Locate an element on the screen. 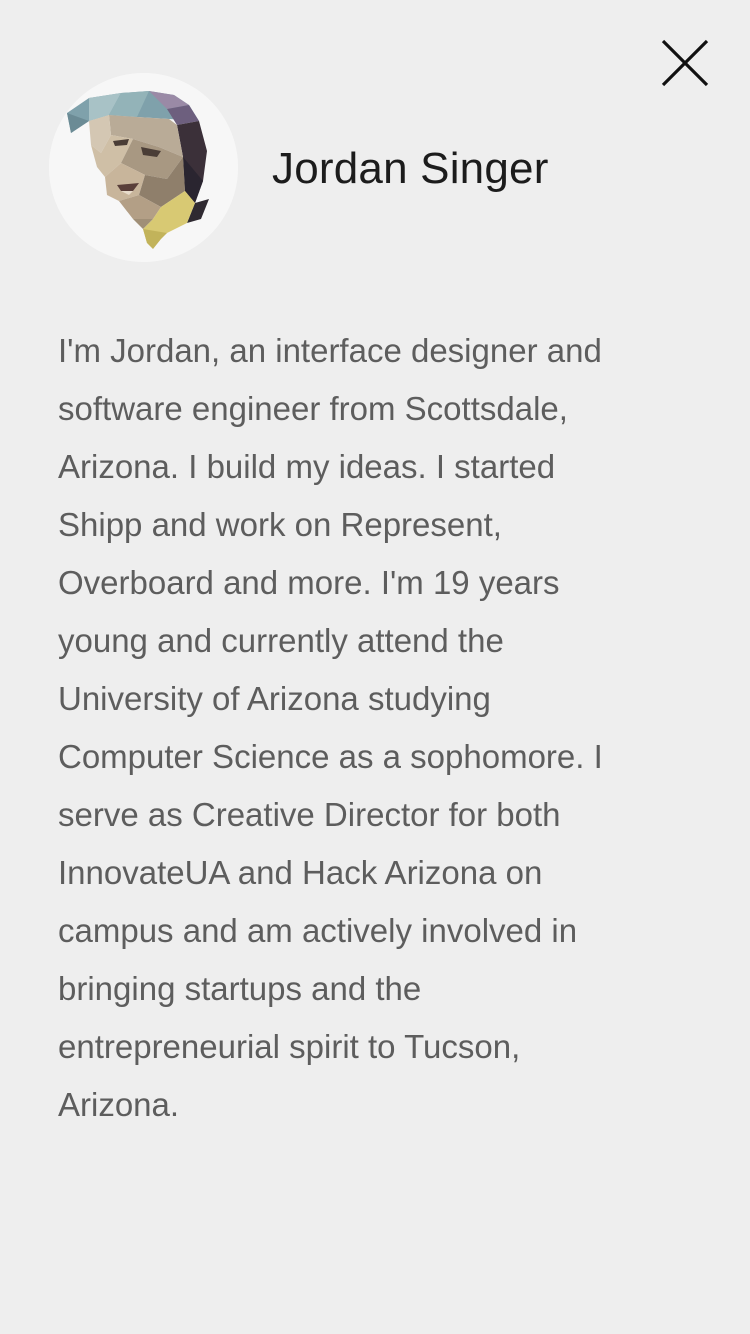 This screenshot has width=750, height=1334. bio-line: software engineer from Scottsdale, is located at coordinates (313, 408).